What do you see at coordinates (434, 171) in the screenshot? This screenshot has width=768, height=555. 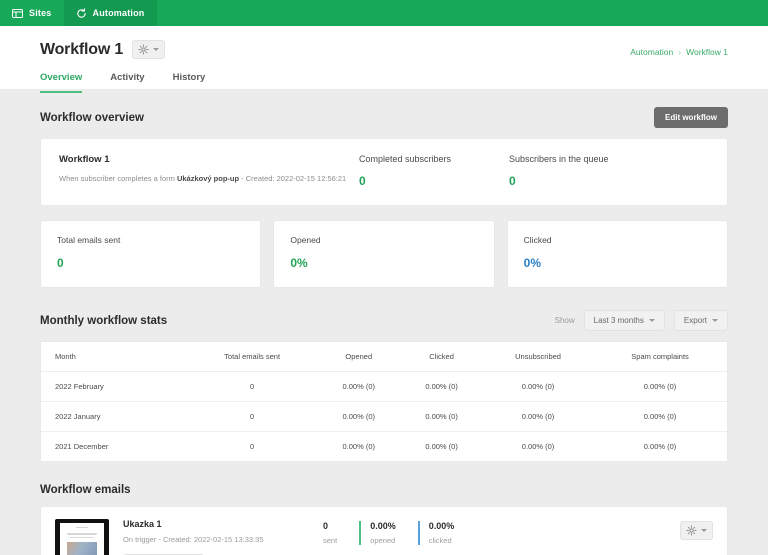 I see `completed-subscribers-stat: Completed subscribers 0` at bounding box center [434, 171].